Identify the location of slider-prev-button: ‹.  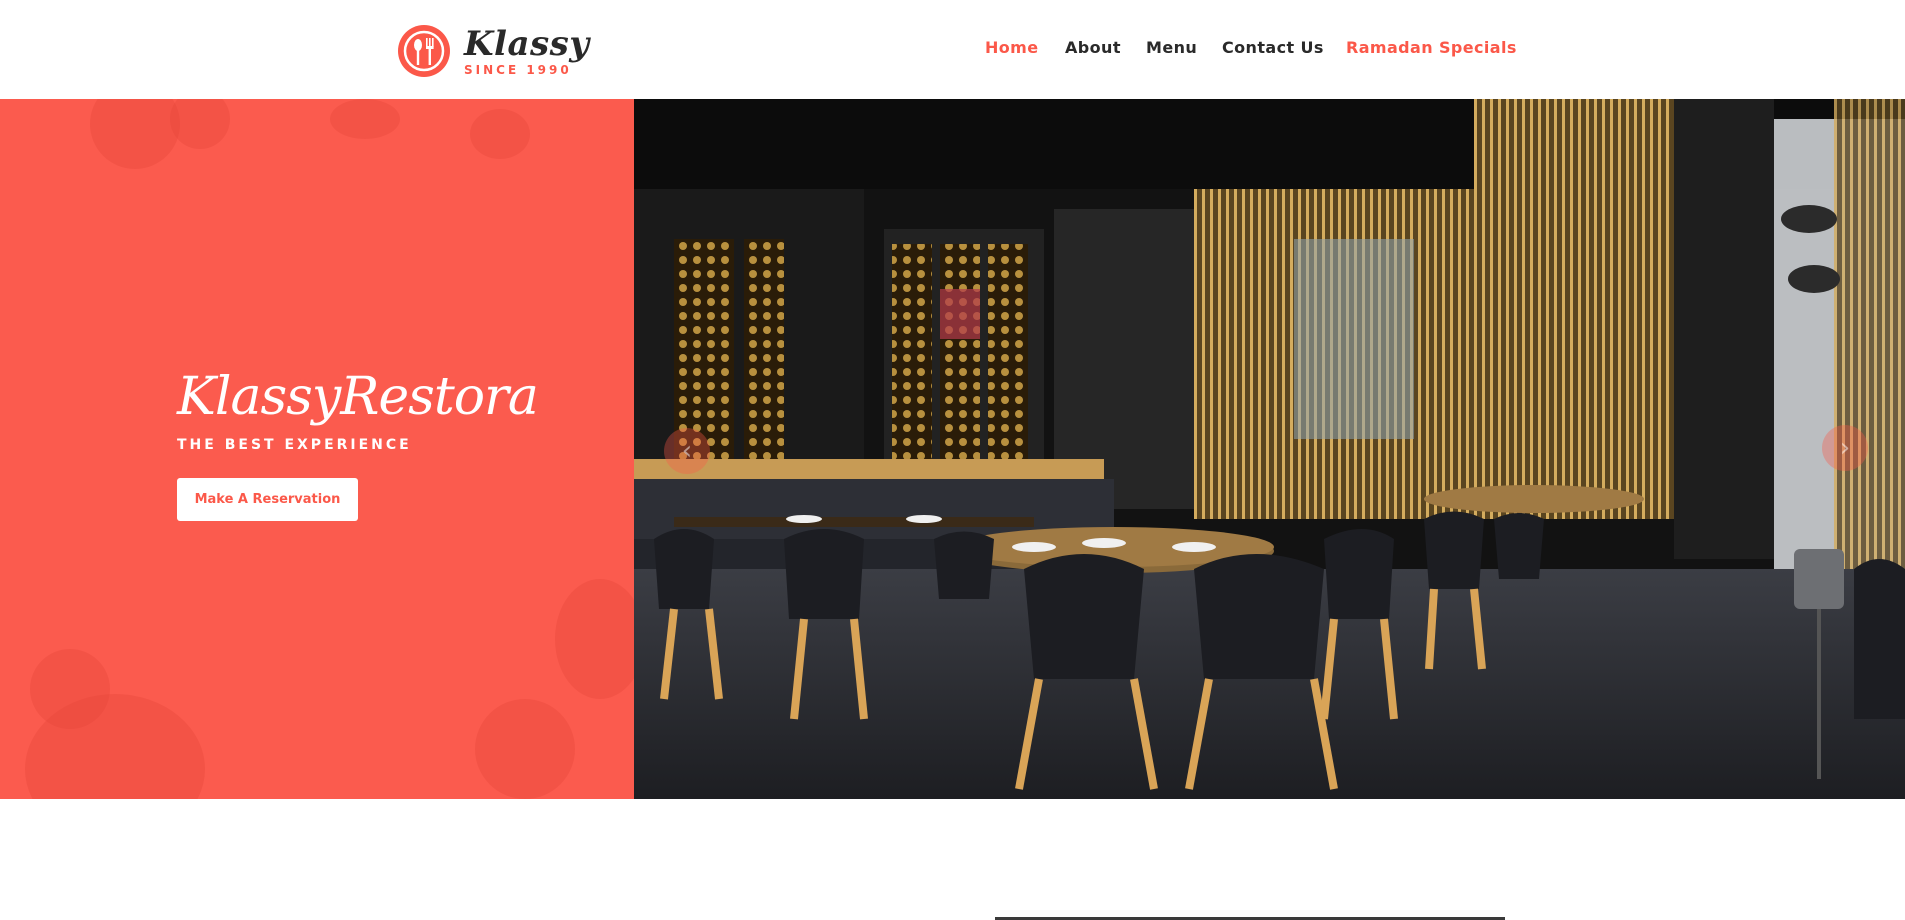
(687, 451).